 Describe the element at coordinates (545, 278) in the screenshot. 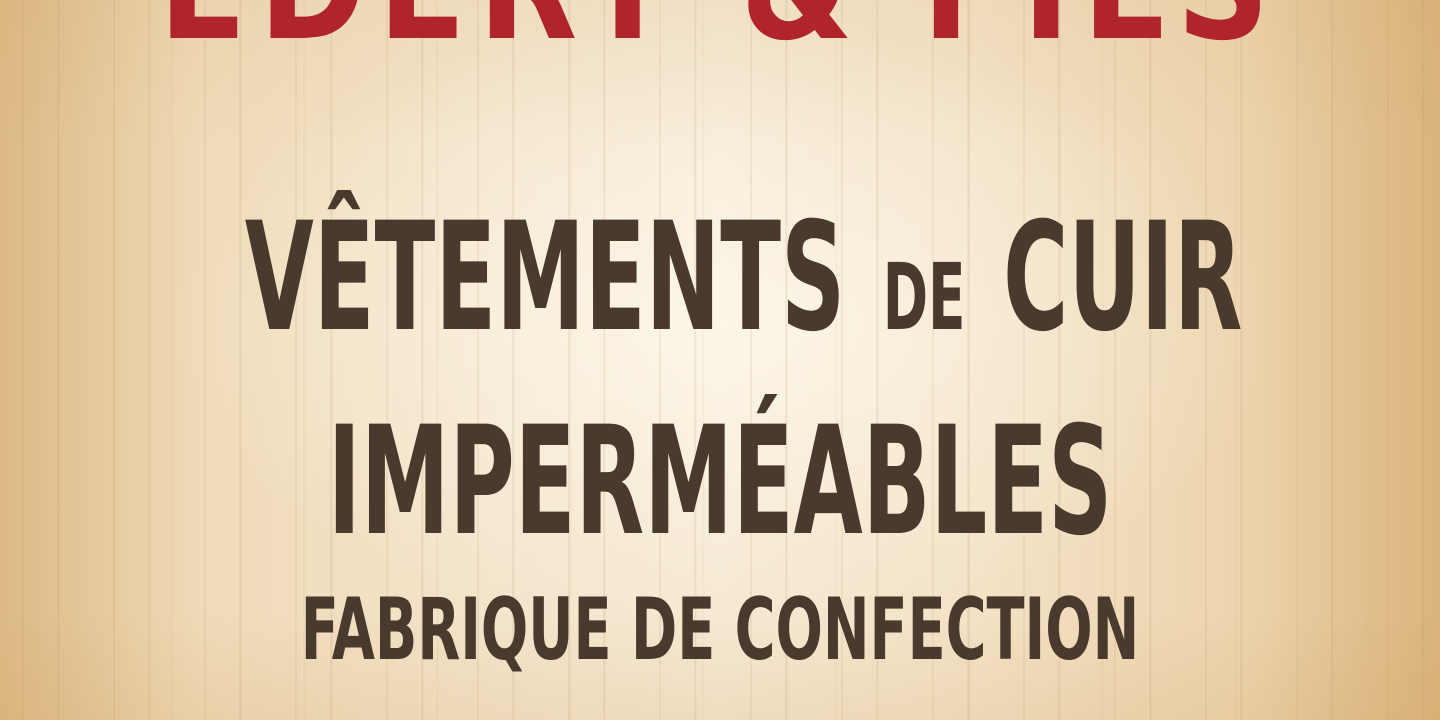

I see `headline-word-vetements: VÊTEMENTS` at that location.